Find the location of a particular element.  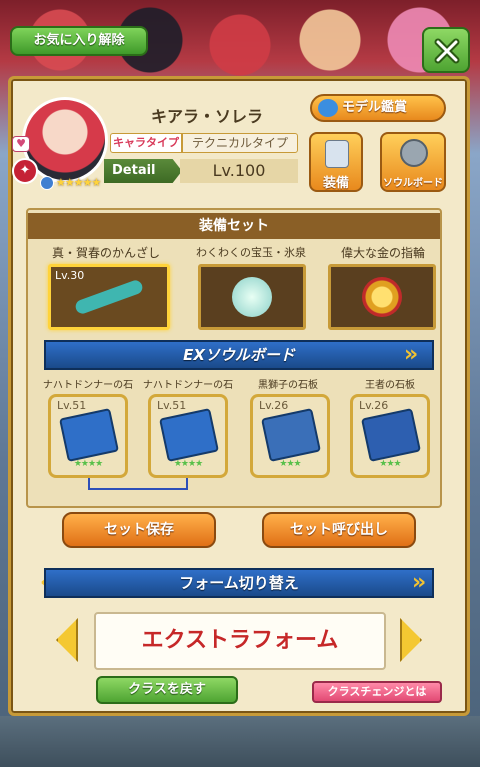

slab-slot-4: Lv.26 ★★★ is located at coordinates (390, 436).